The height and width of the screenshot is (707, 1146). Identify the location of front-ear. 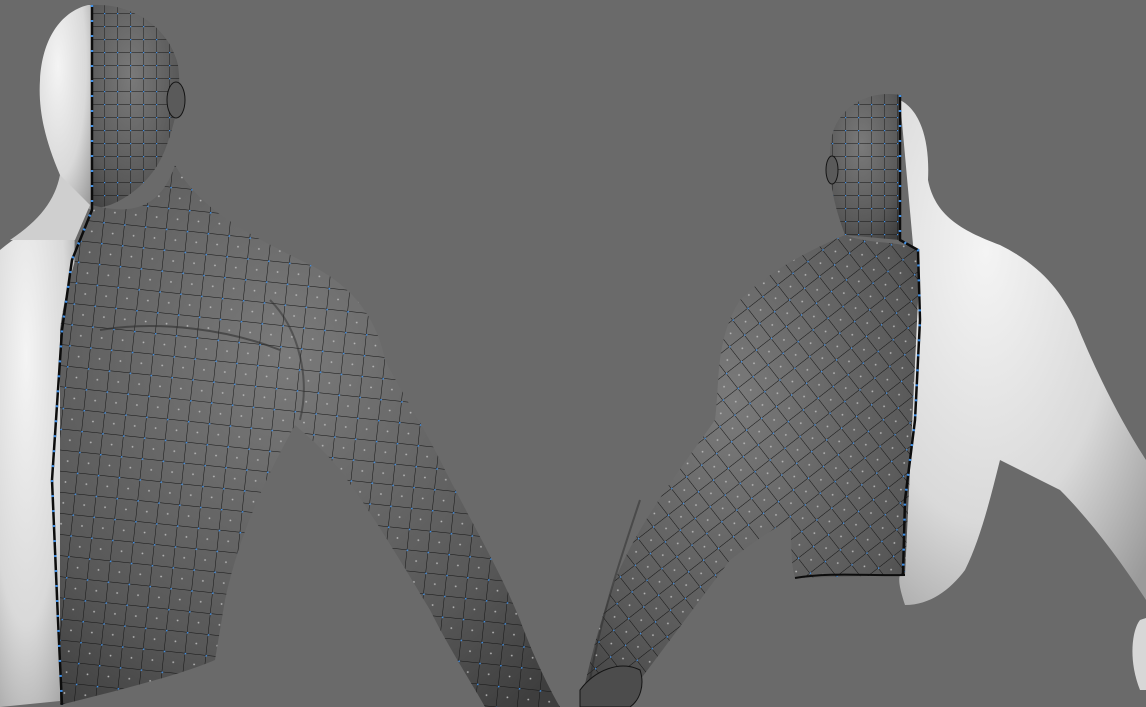
(176, 100).